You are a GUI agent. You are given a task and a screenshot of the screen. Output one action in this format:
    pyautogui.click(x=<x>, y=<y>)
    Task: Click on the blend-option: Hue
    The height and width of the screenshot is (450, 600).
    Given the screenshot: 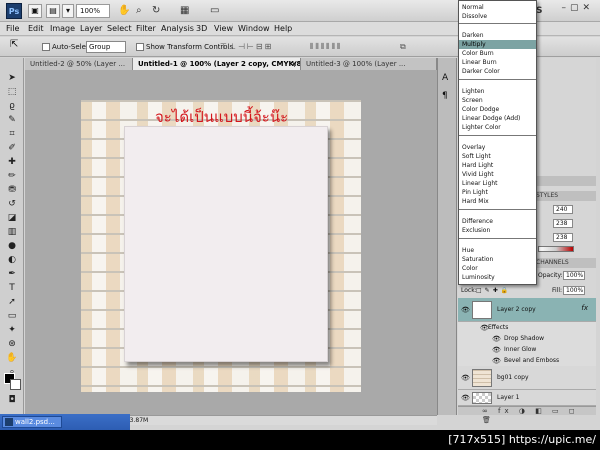 What is the action you would take?
    pyautogui.click(x=497, y=250)
    